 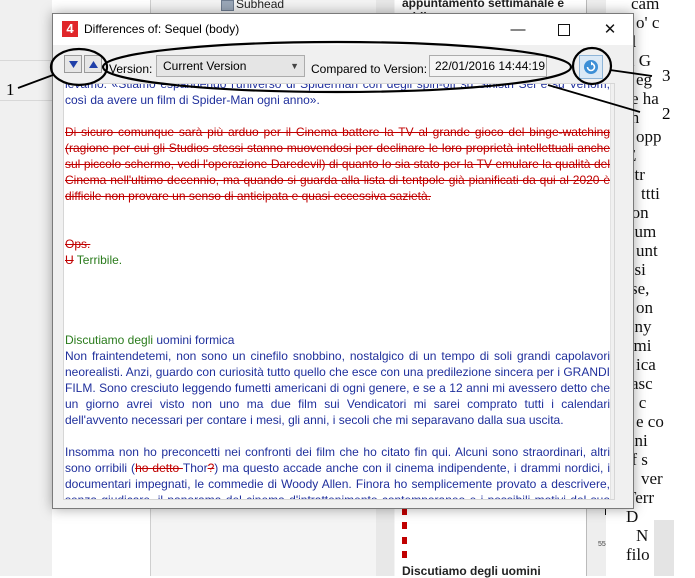 I want to click on annotation-label-2: 2, so click(x=666, y=113).